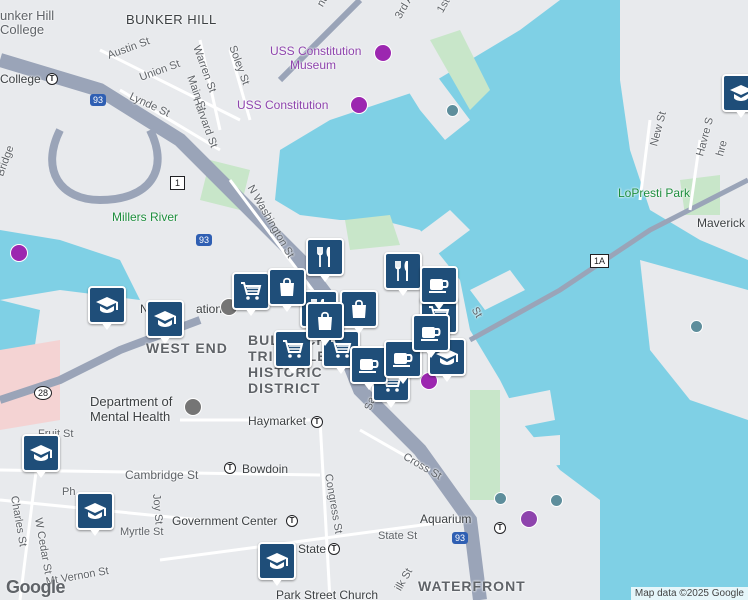 The height and width of the screenshot is (600, 748). I want to click on label-college-station: College, so click(20, 79).